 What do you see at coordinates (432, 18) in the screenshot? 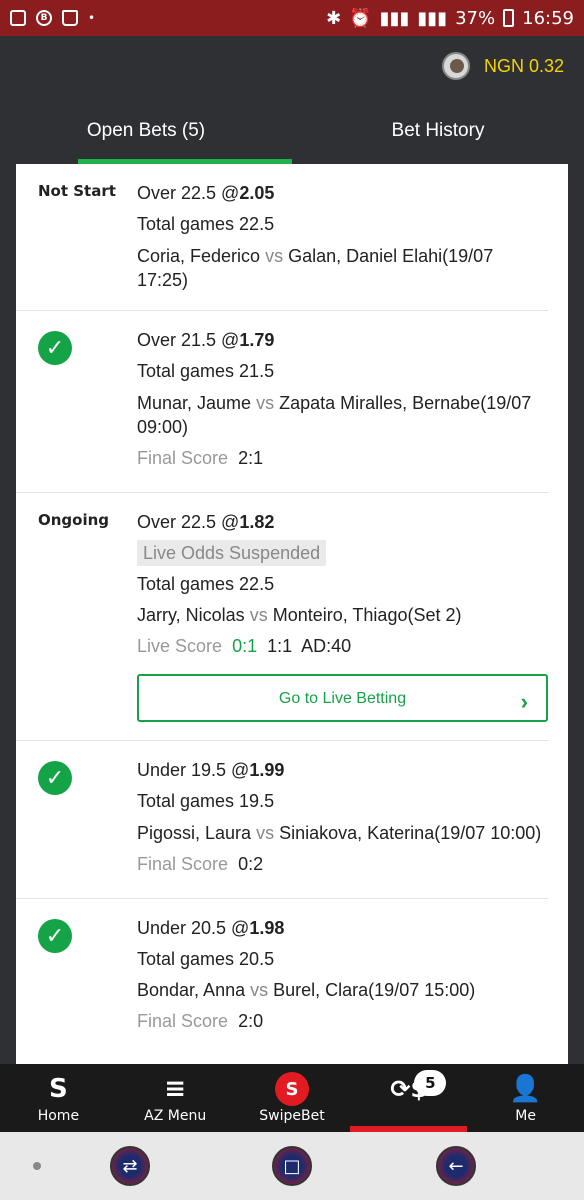
I see `signal-icon-2: ▮▮▮` at bounding box center [432, 18].